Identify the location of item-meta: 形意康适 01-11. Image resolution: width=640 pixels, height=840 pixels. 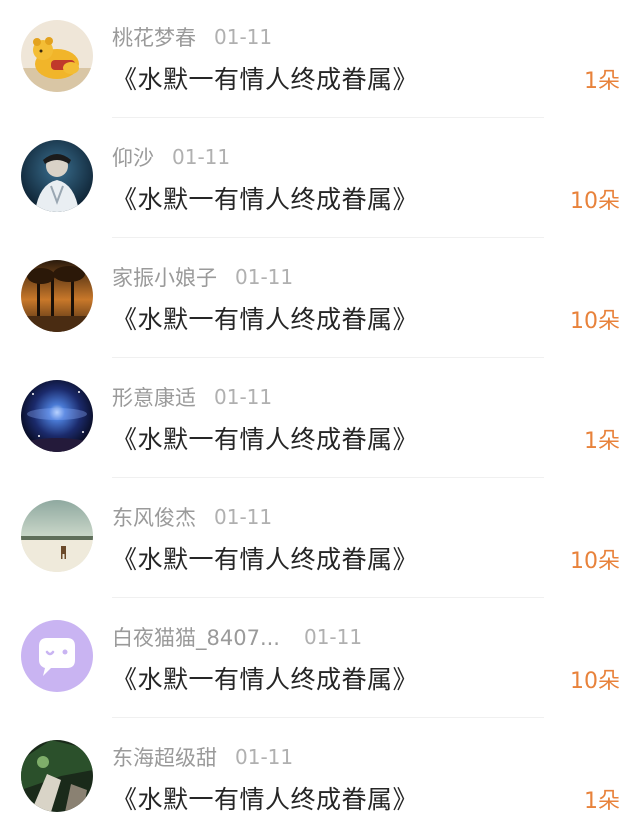
(192, 397).